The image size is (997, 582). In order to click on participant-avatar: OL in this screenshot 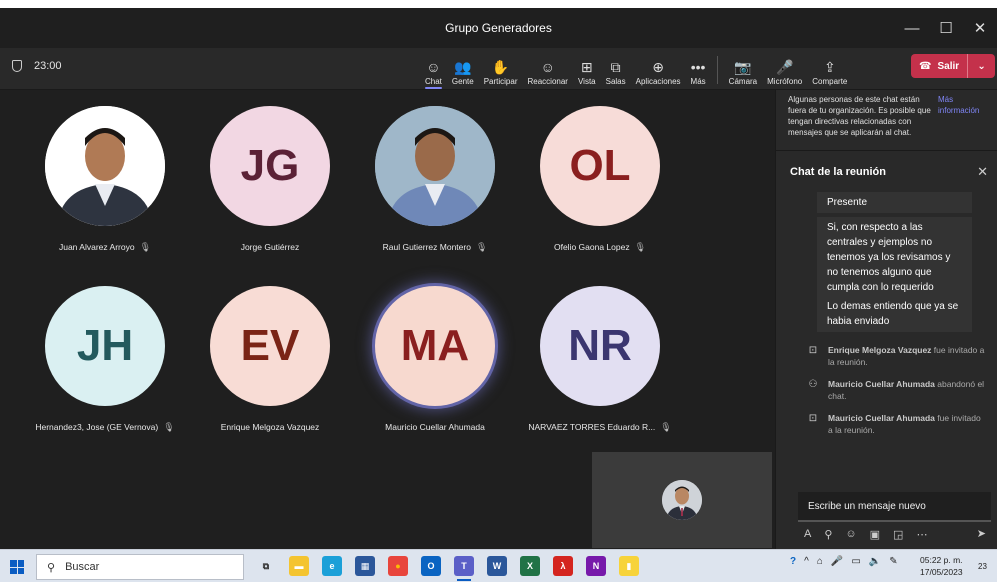, I will do `click(600, 166)`.